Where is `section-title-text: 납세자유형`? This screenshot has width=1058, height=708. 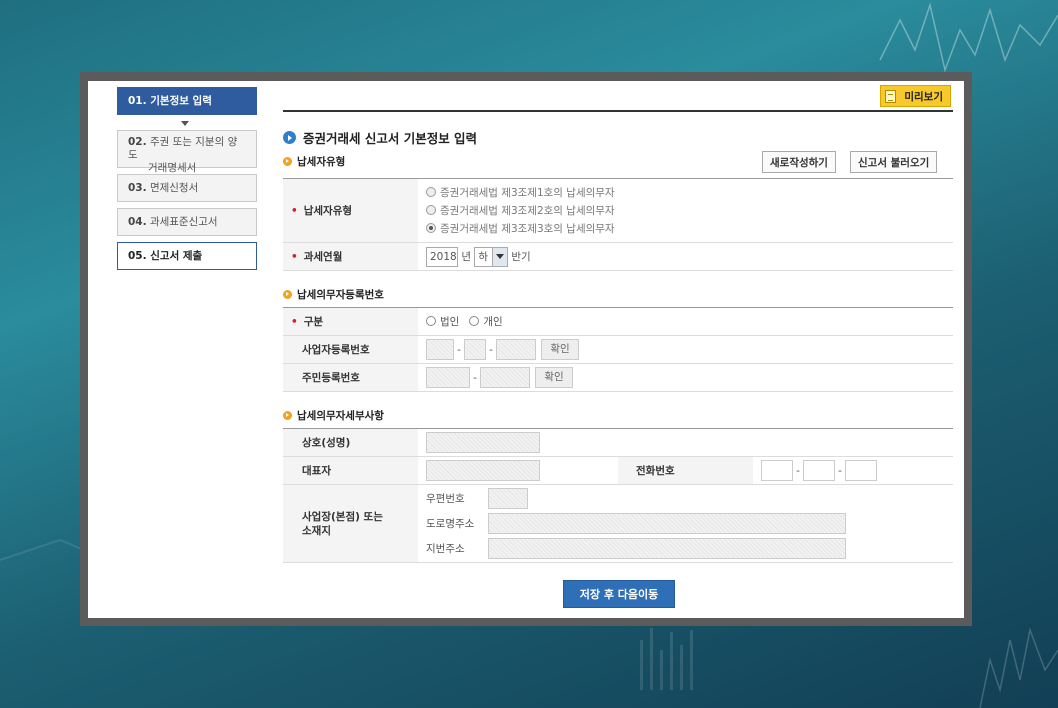
section-title-text: 납세자유형 is located at coordinates (321, 162).